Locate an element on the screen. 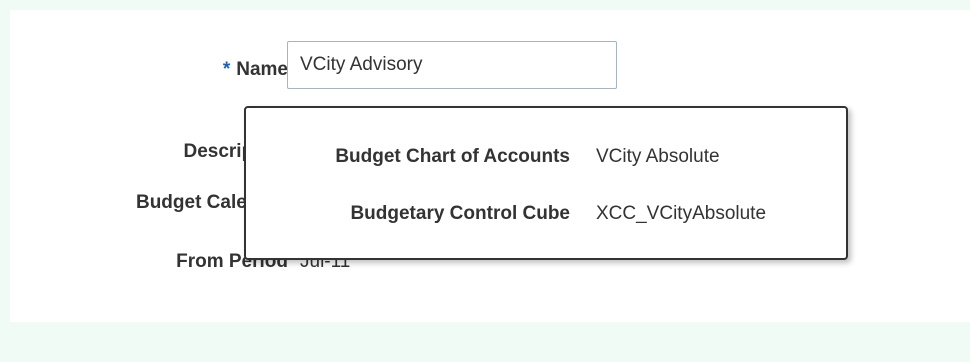  name-input is located at coordinates (452, 65).